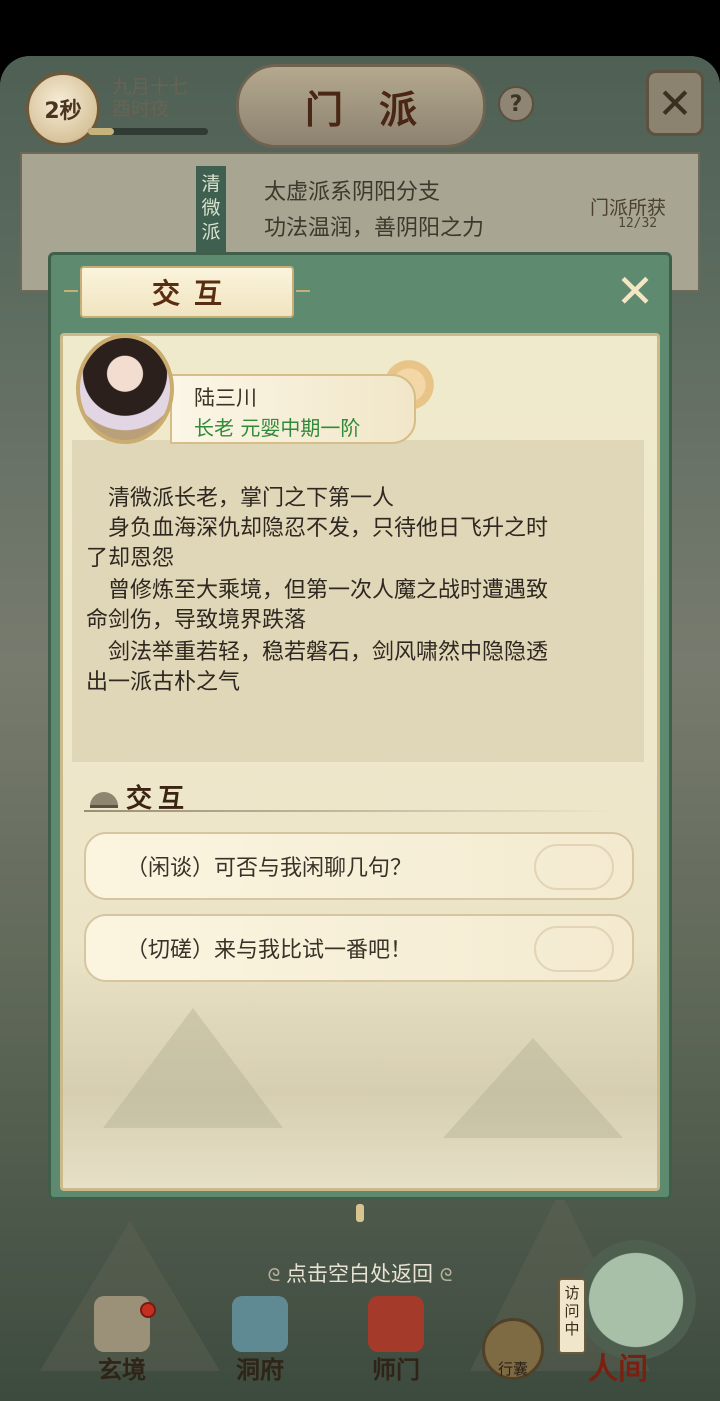  Describe the element at coordinates (141, 109) in the screenshot. I see `date-time: 酉时夜` at that location.